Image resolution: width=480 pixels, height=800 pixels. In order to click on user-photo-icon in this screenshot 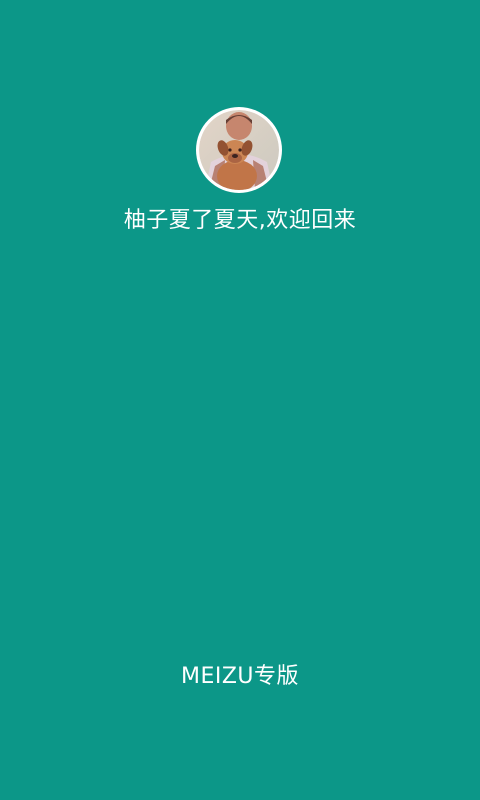, I will do `click(239, 150)`.